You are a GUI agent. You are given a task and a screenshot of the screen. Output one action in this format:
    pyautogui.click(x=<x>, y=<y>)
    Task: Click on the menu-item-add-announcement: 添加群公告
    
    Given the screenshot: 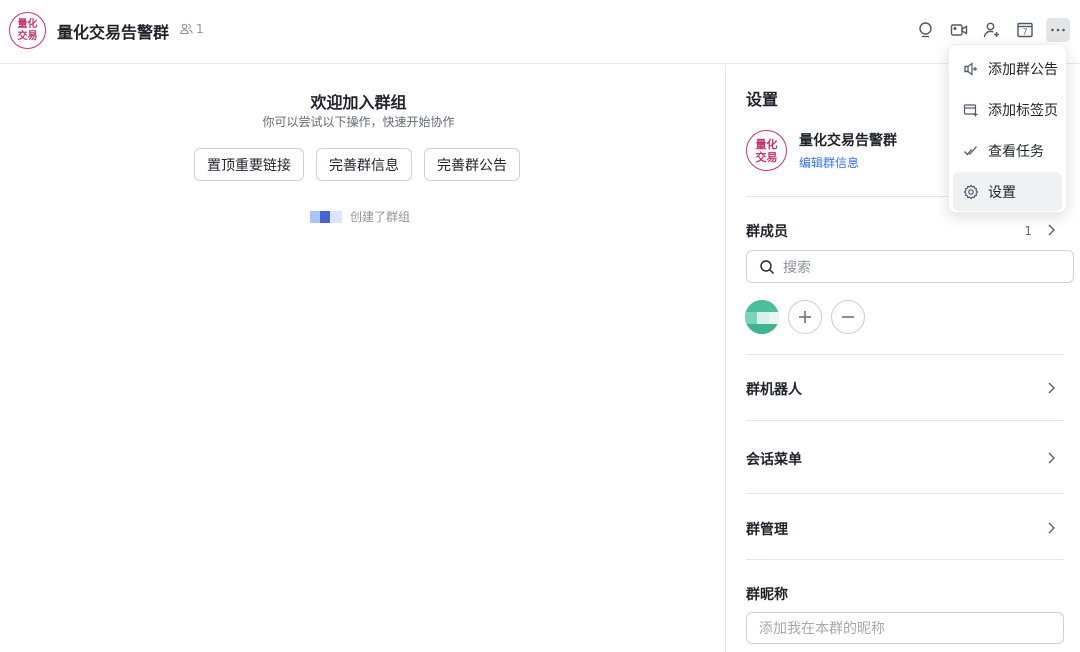 What is the action you would take?
    pyautogui.click(x=1007, y=68)
    